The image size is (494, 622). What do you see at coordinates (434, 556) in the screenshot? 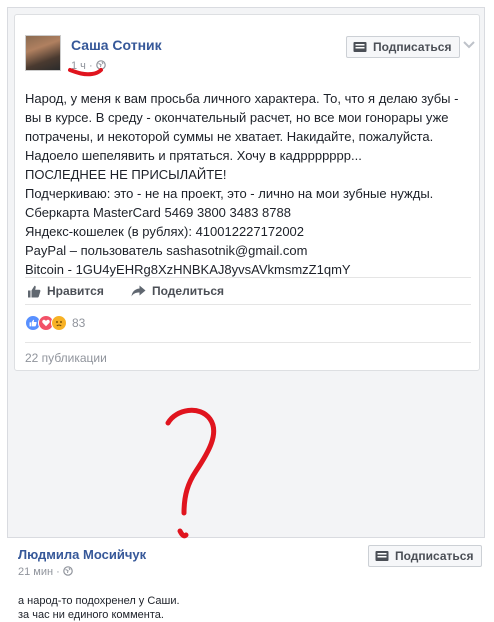
I see `subscribe-label: Подписаться` at bounding box center [434, 556].